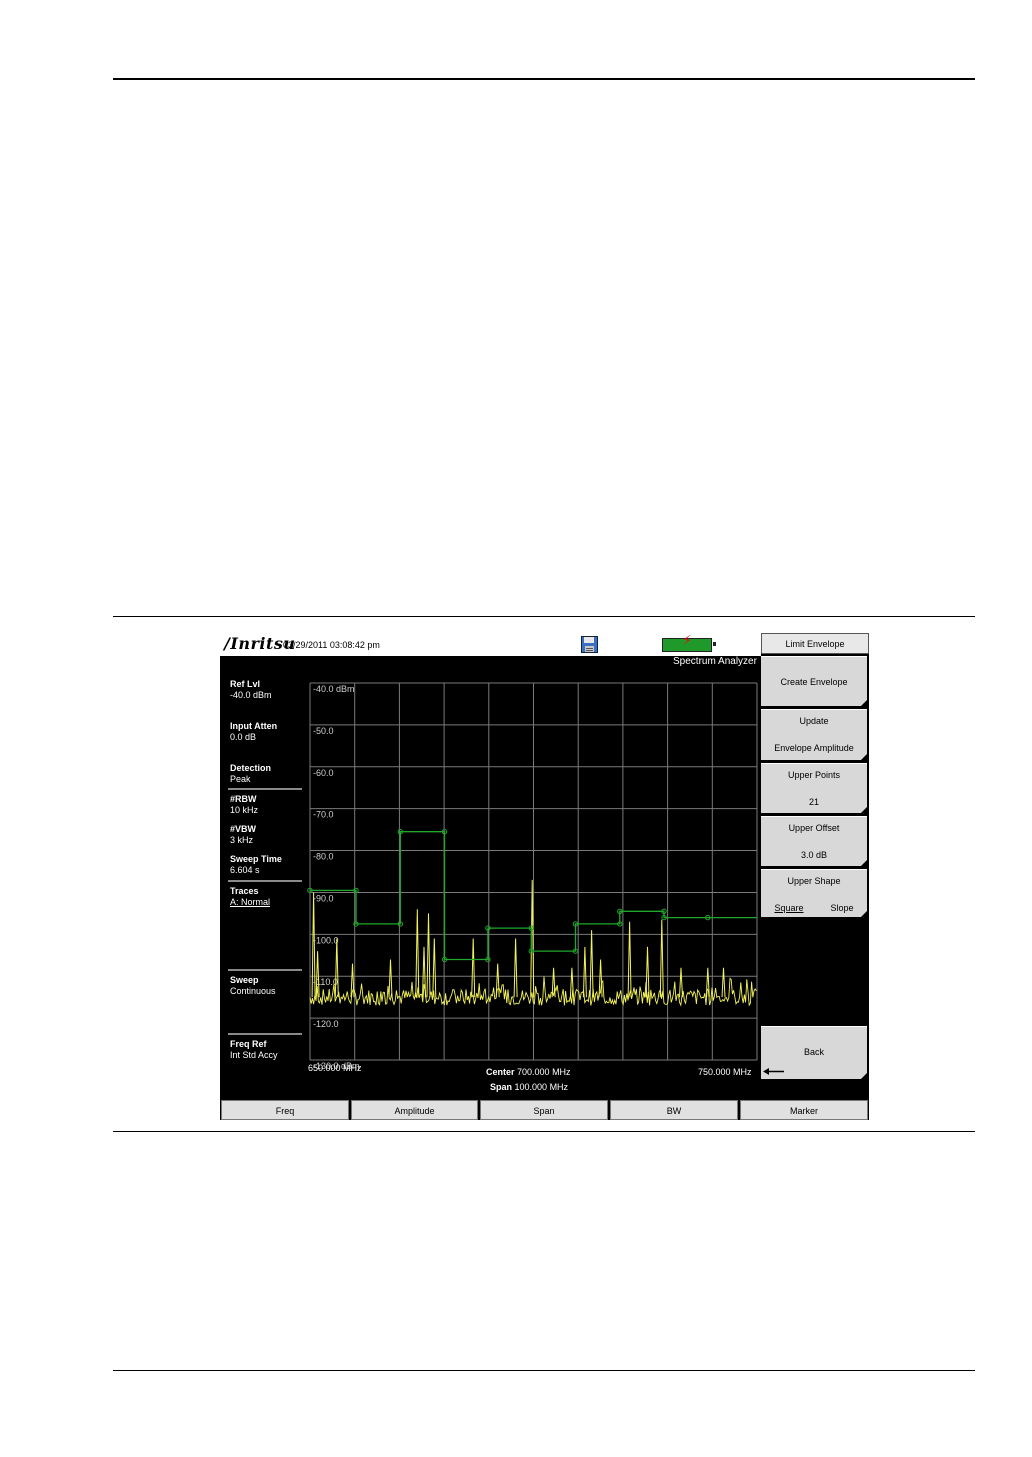  I want to click on amplitude-key: Amplitude, so click(414, 1110).